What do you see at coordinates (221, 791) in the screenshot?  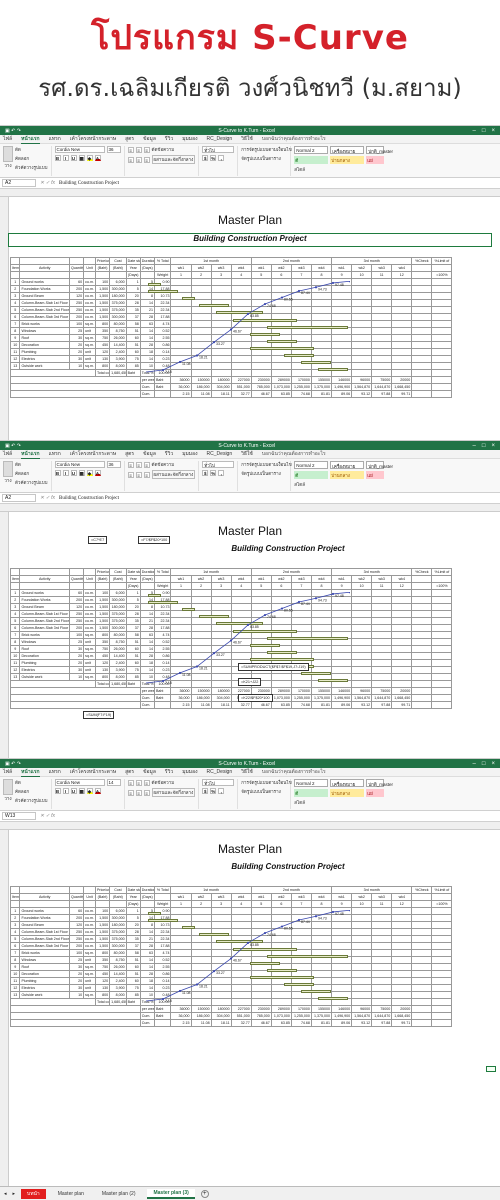 I see `comma-icon: ,` at bounding box center [221, 791].